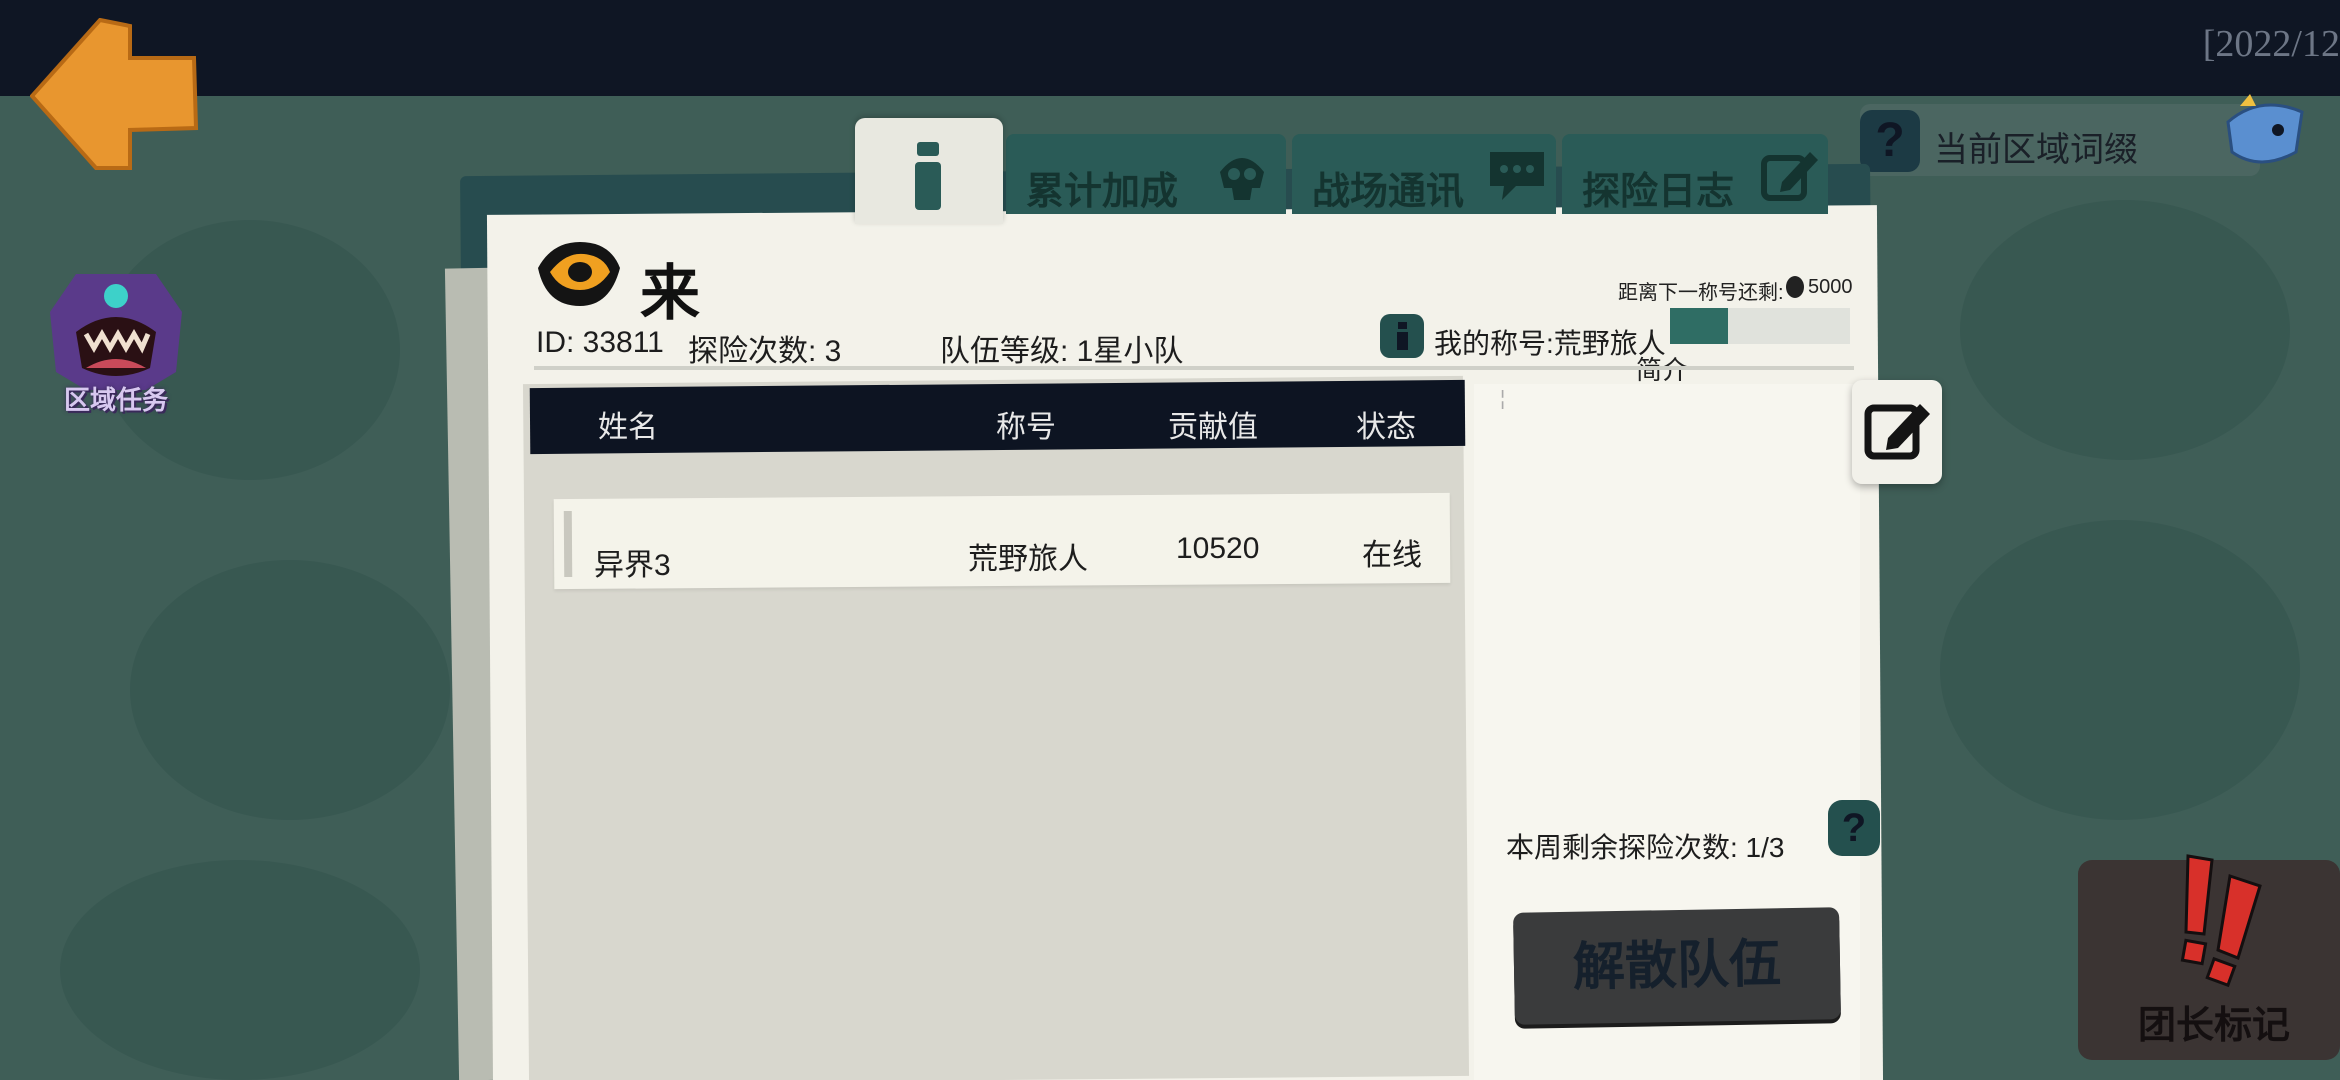  Describe the element at coordinates (1392, 555) in the screenshot. I see `member-status: 在线` at that location.